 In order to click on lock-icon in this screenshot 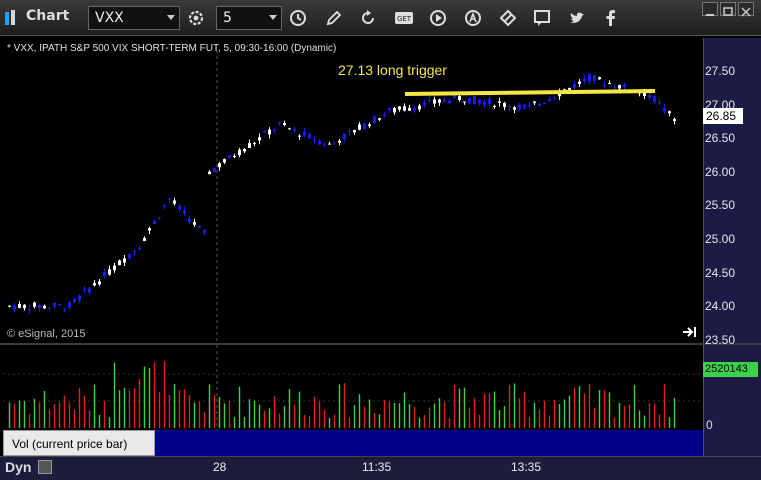, I will do `click(45, 467)`.